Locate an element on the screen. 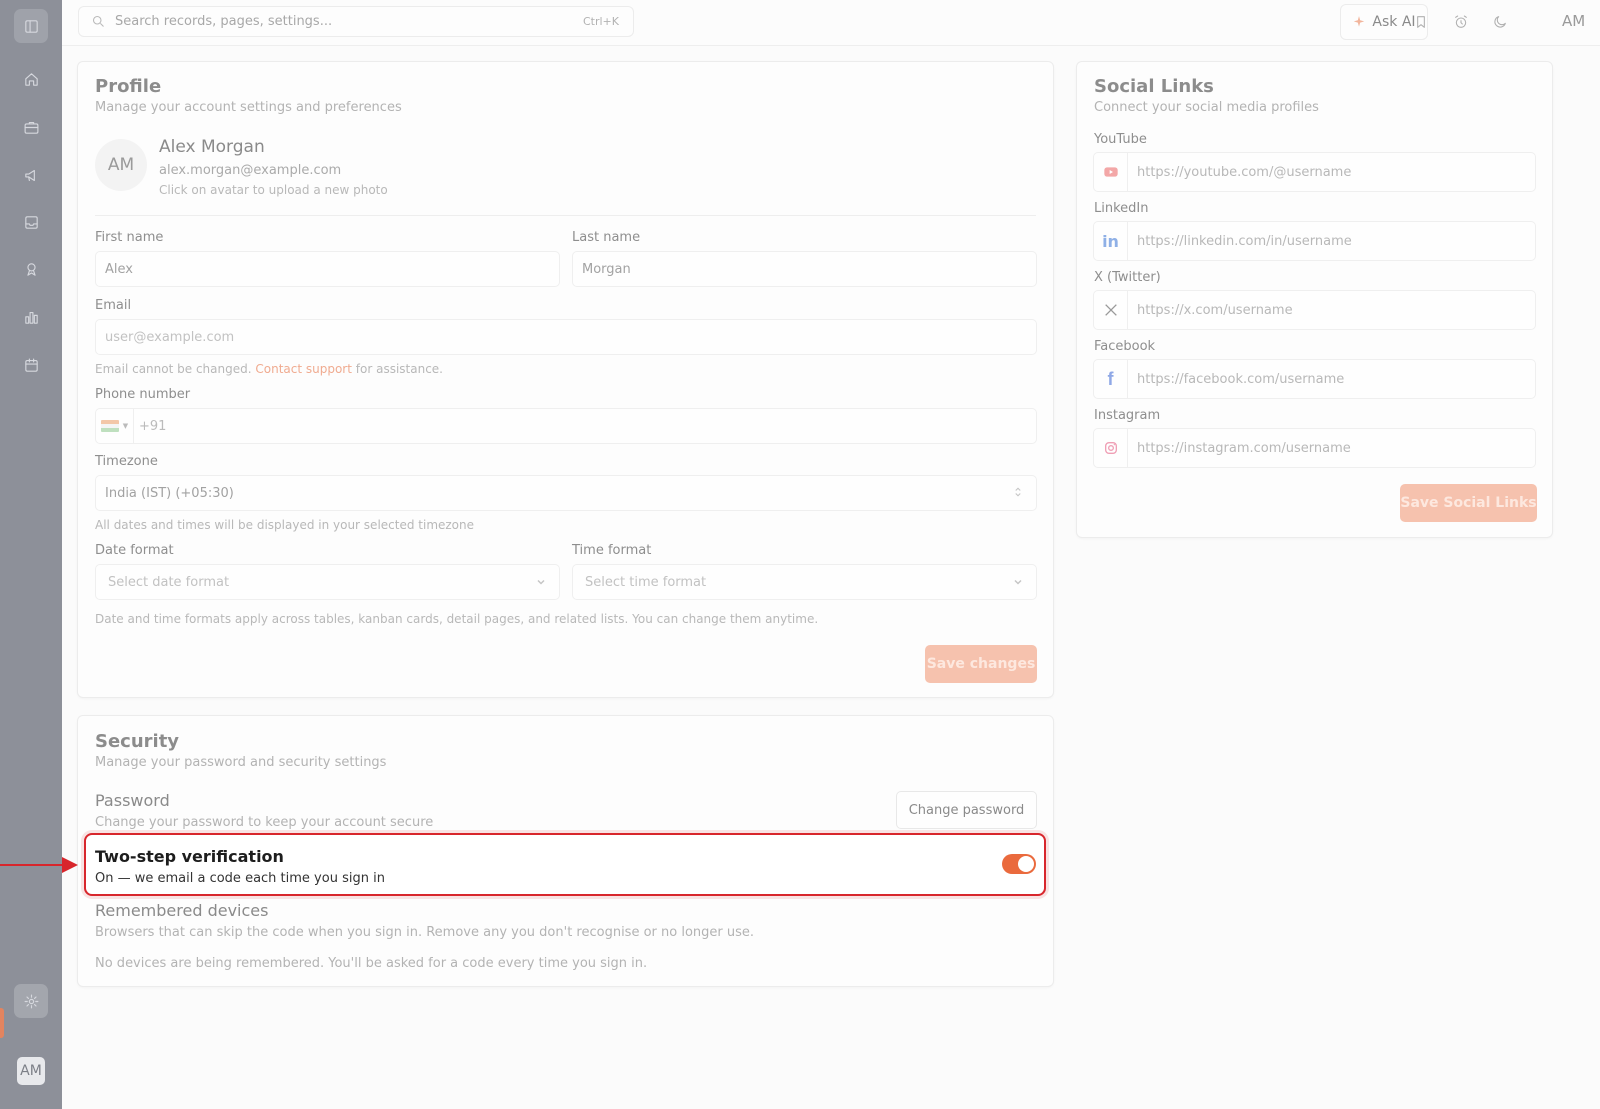 This screenshot has width=1600, height=1109. alarm-clock-icon is located at coordinates (1461, 22).